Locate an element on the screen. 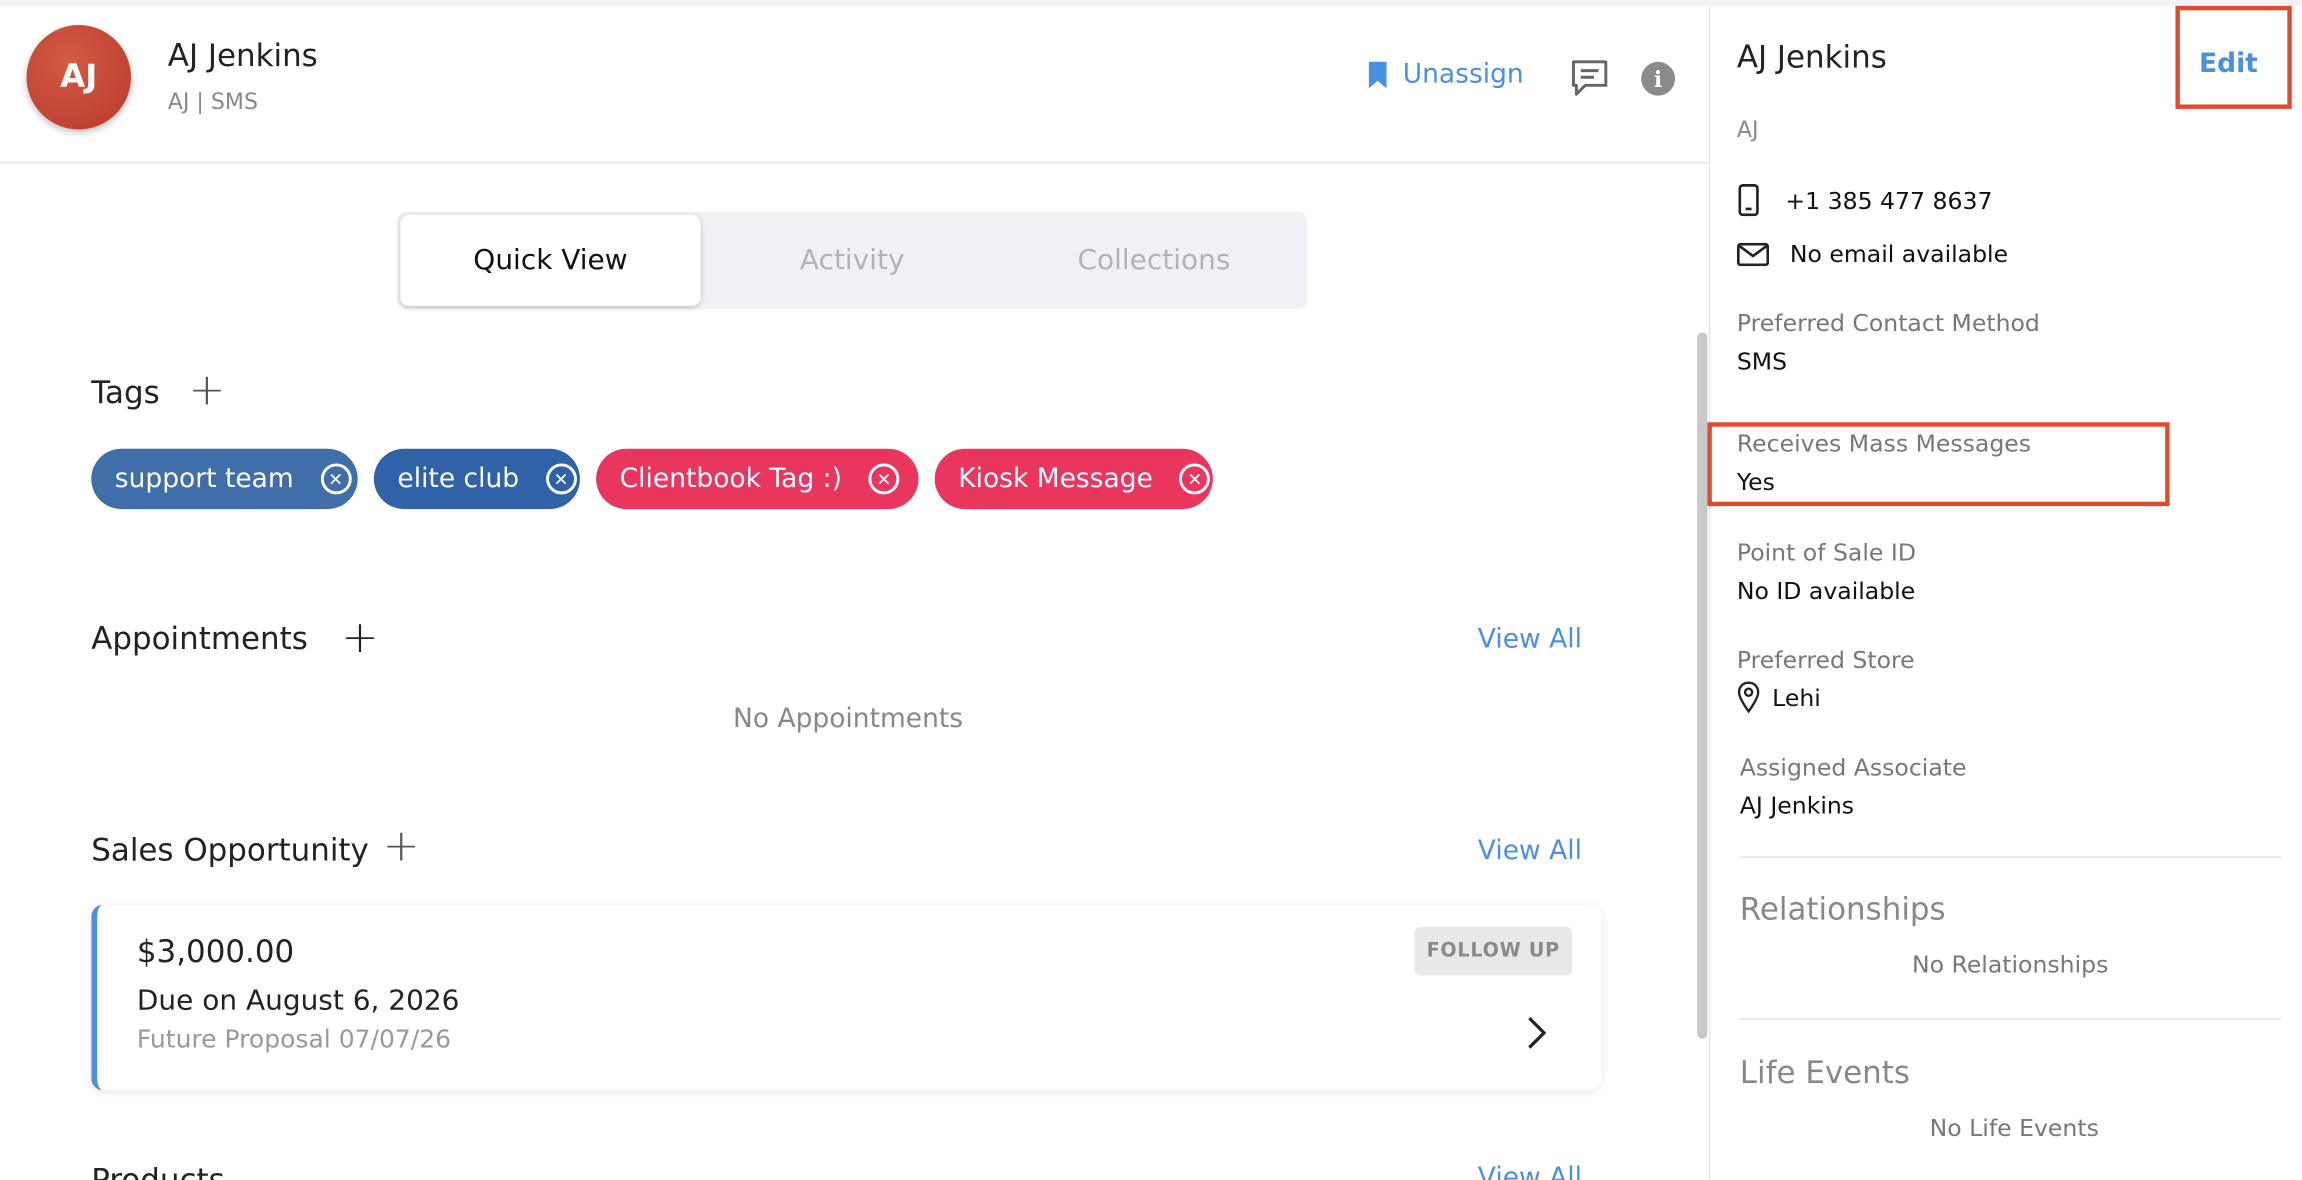 The image size is (2302, 1180). relationships-empty-text: No Relationships is located at coordinates (2010, 964).